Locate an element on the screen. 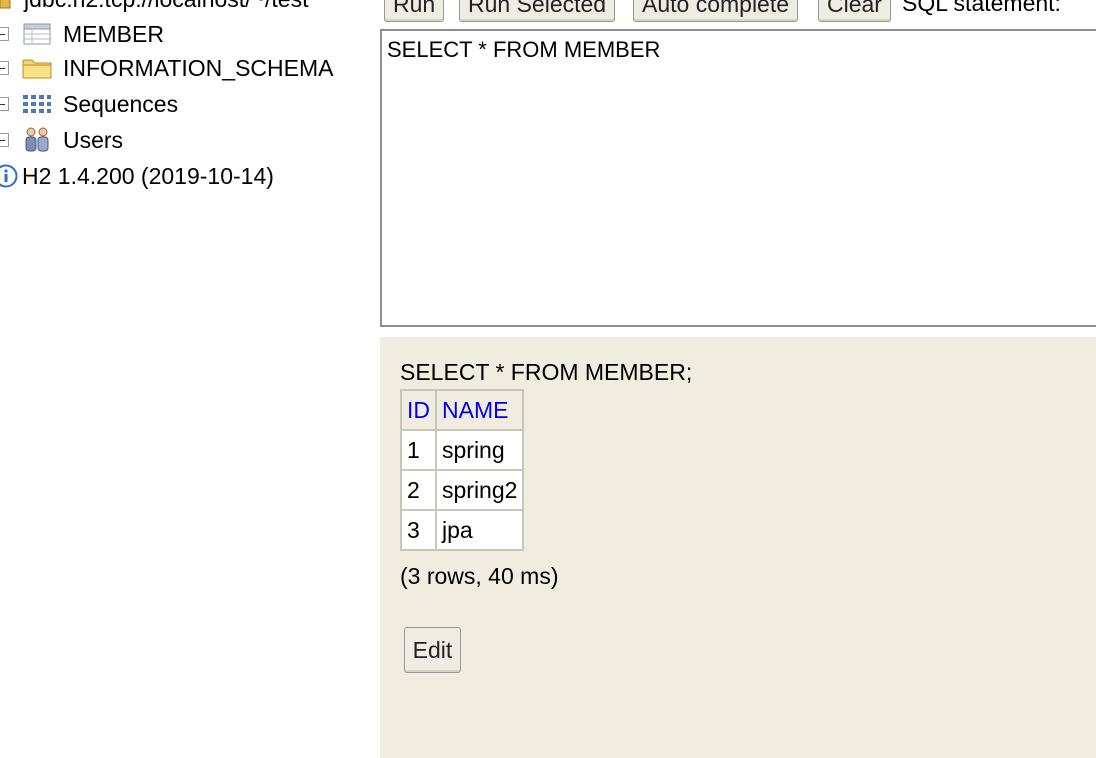 The image size is (1096, 758). table-row: 2 spring2 is located at coordinates (462, 490).